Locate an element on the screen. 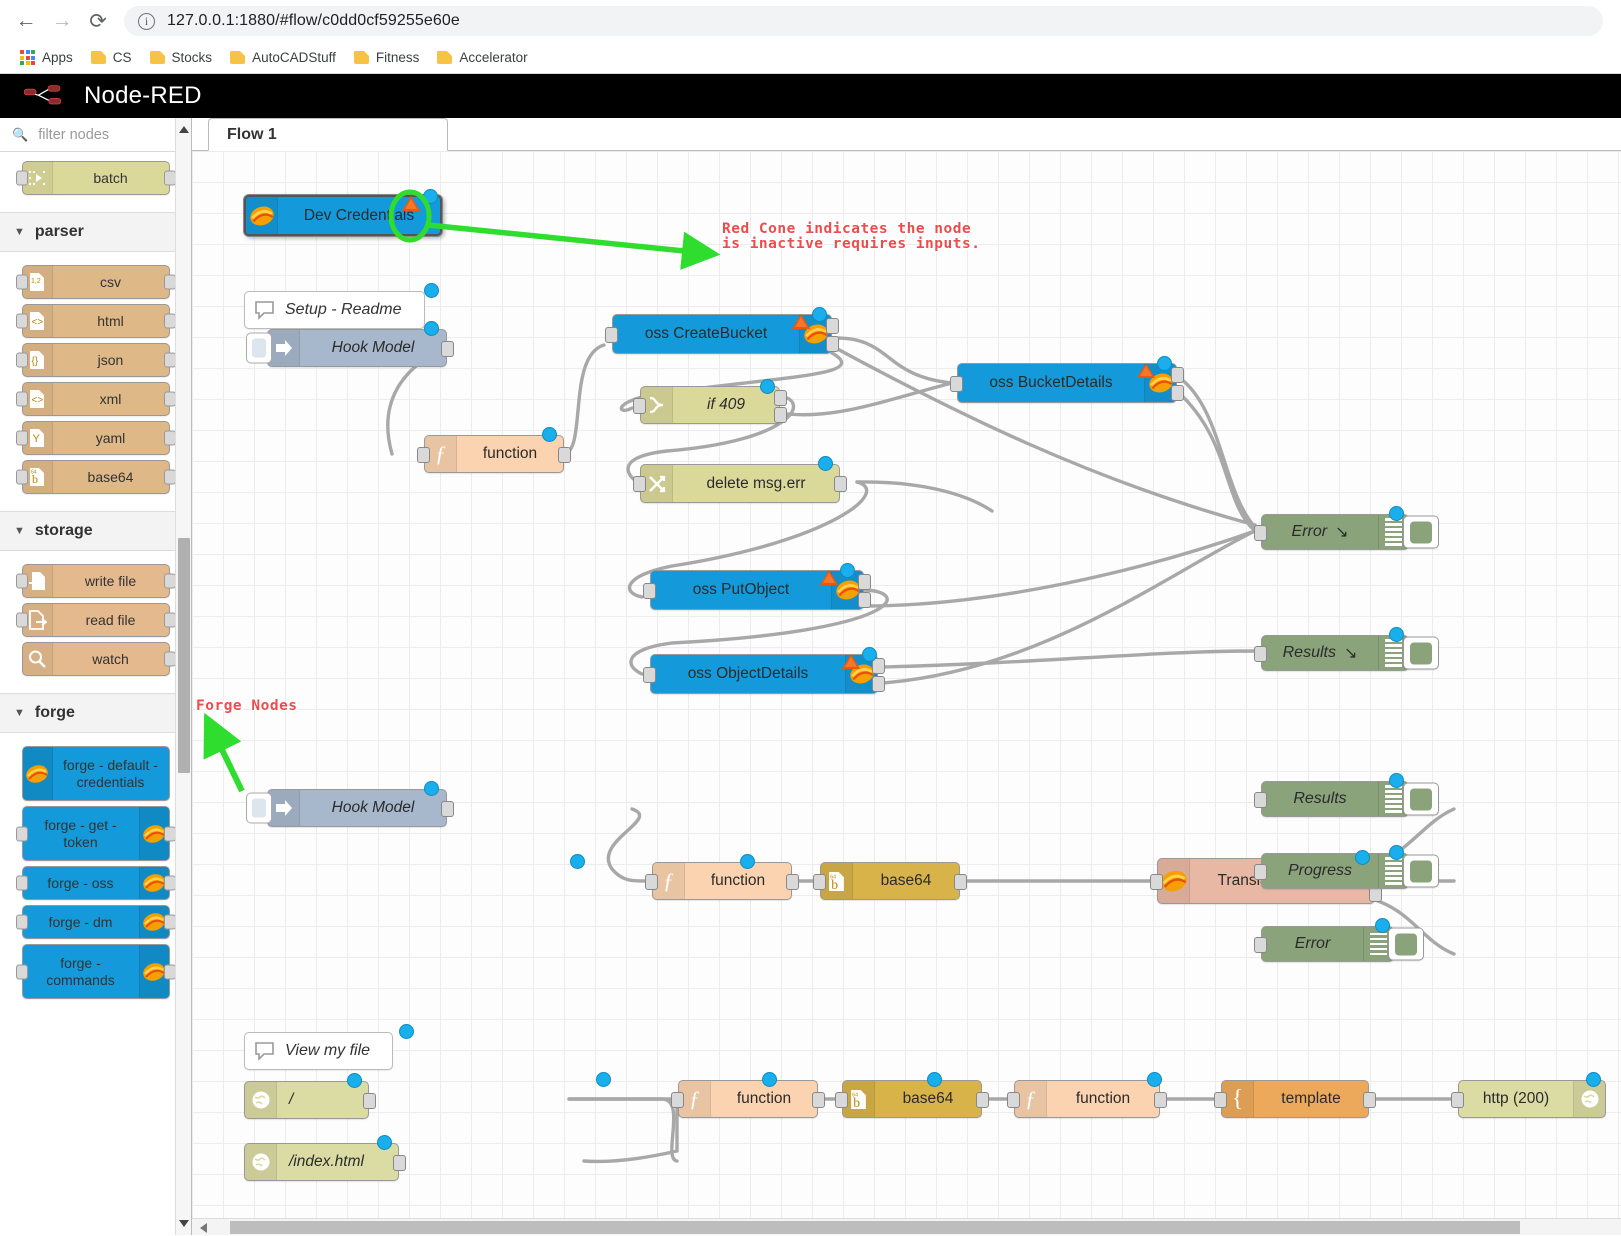 The image size is (1621, 1236). scroll-left-arrow-icon is located at coordinates (203, 1228).